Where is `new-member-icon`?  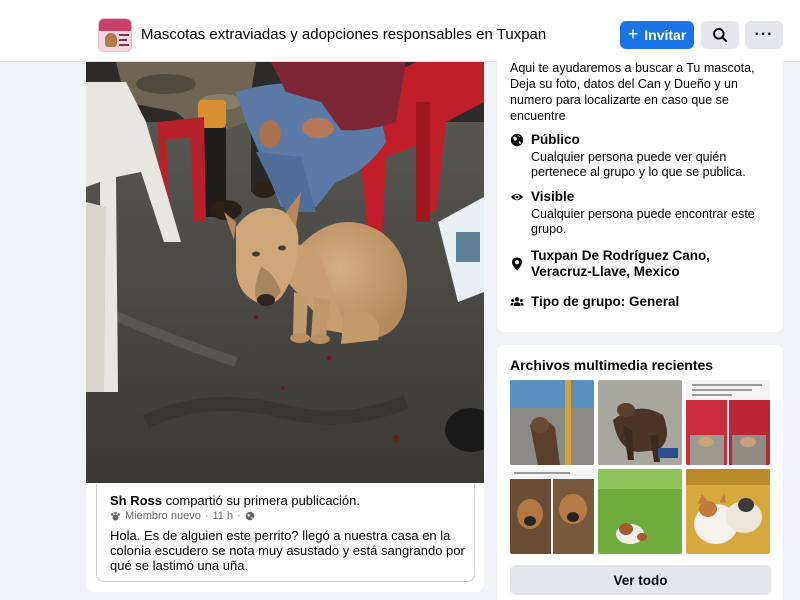
new-member-icon is located at coordinates (115, 515).